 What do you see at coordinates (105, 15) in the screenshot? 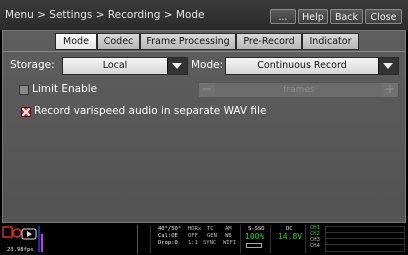
I see `breadcrumb: Menu > Settings > Recording > Mode` at bounding box center [105, 15].